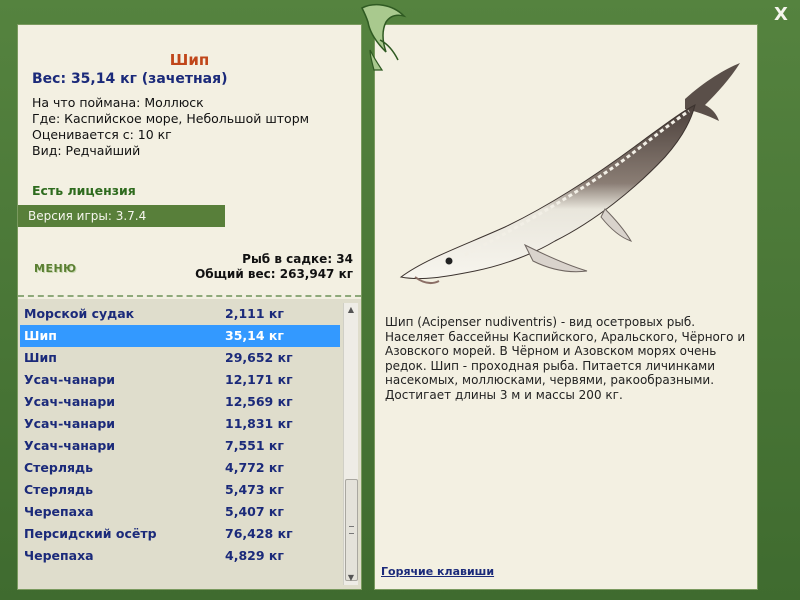  Describe the element at coordinates (180, 534) in the screenshot. I see `list-item: Персидский осётр 76,428 кг` at that location.